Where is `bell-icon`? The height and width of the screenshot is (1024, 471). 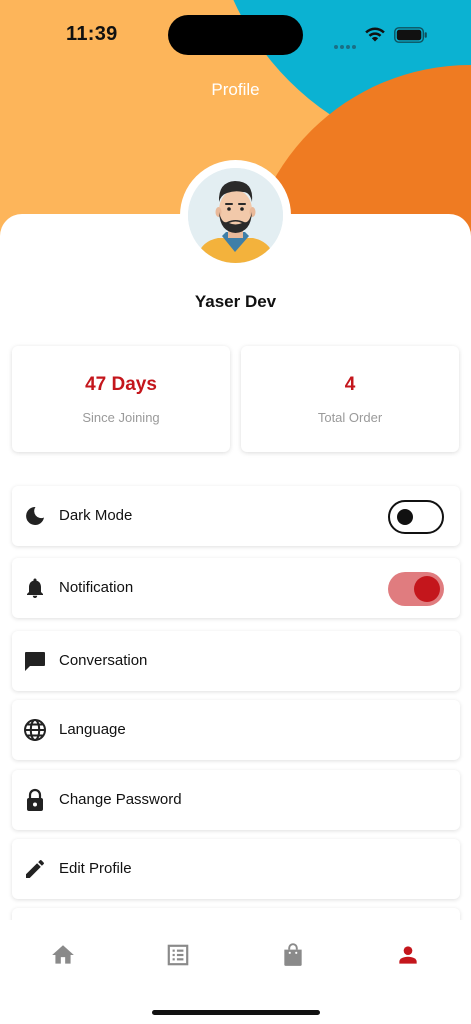 bell-icon is located at coordinates (35, 588).